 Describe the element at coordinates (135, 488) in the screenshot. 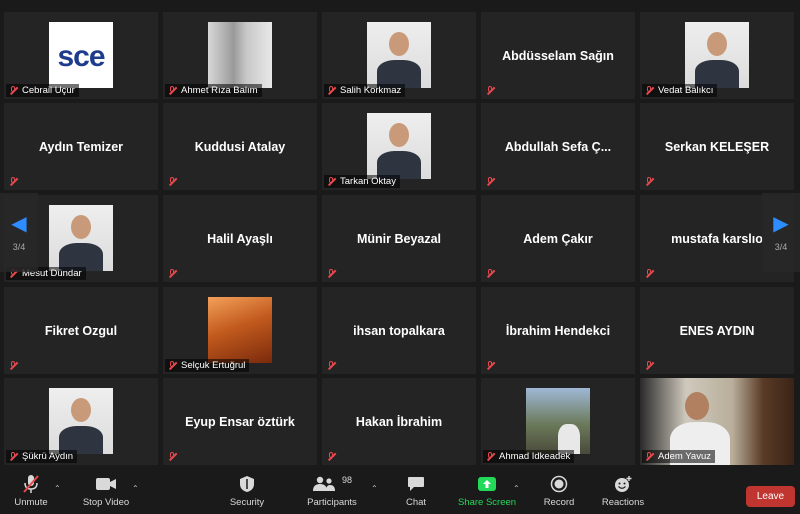

I see `video-options-caret: ⌃` at that location.